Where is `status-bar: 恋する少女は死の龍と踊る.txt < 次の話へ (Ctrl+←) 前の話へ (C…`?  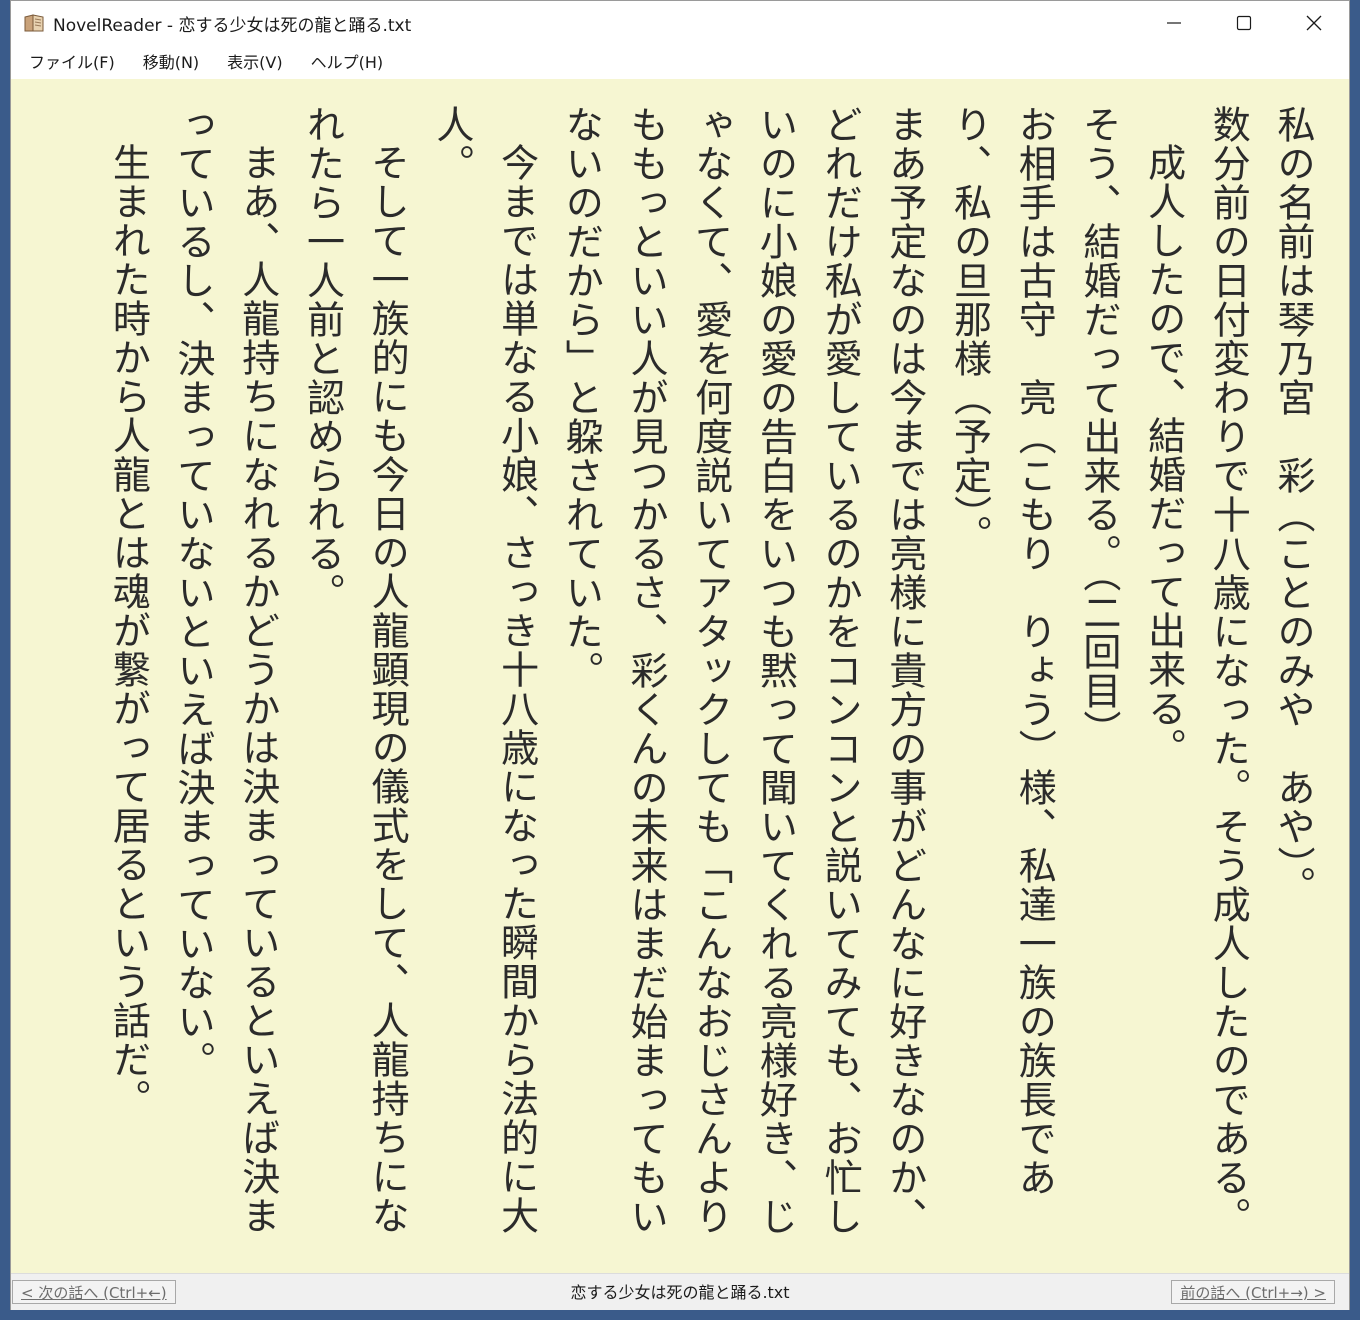 status-bar: 恋する少女は死の龍と踊る.txt < 次の話へ (Ctrl+←) 前の話へ (C… is located at coordinates (680, 1291).